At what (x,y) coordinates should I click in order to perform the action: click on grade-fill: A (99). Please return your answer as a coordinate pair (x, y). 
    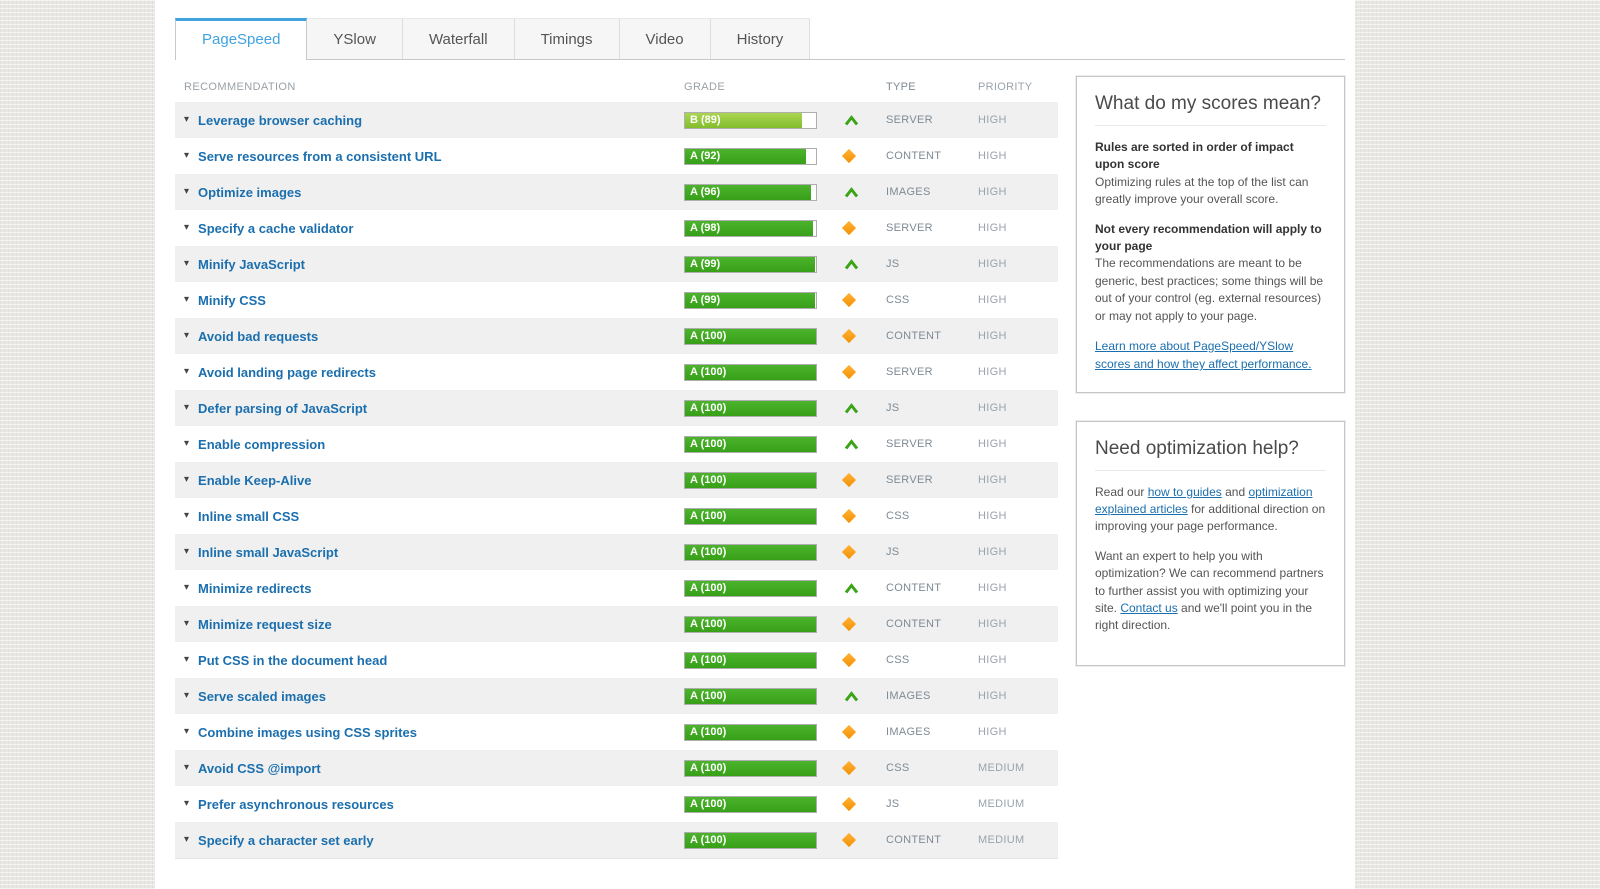
    Looking at the image, I should click on (750, 300).